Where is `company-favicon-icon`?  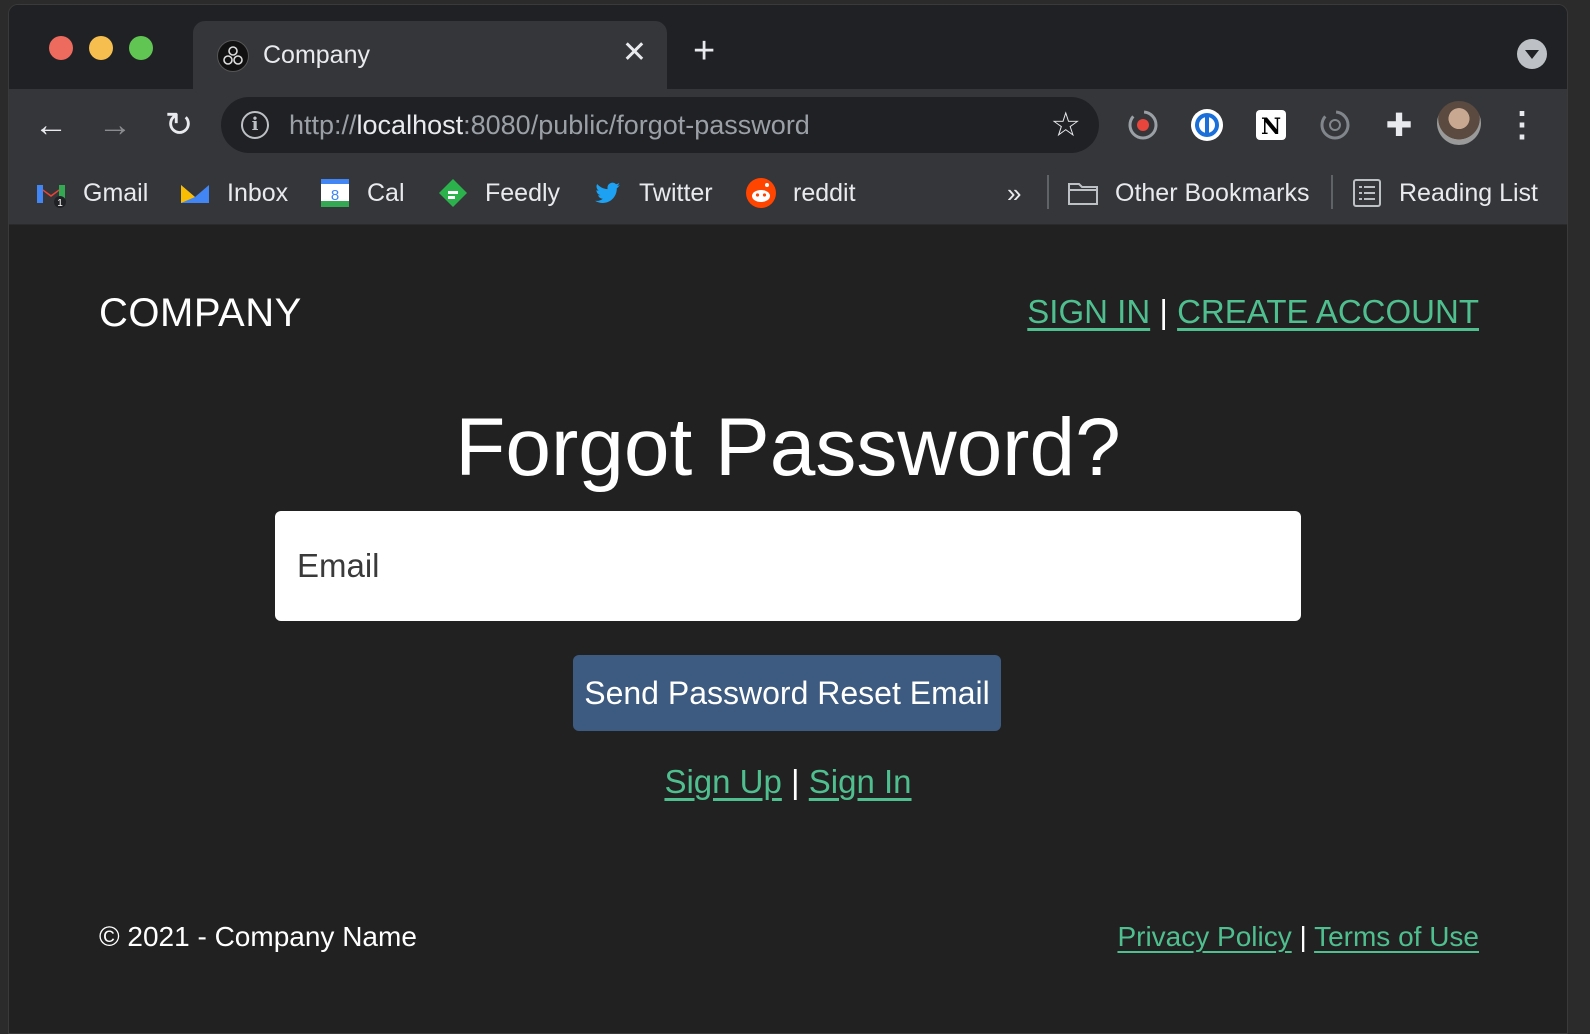
company-favicon-icon is located at coordinates (233, 56).